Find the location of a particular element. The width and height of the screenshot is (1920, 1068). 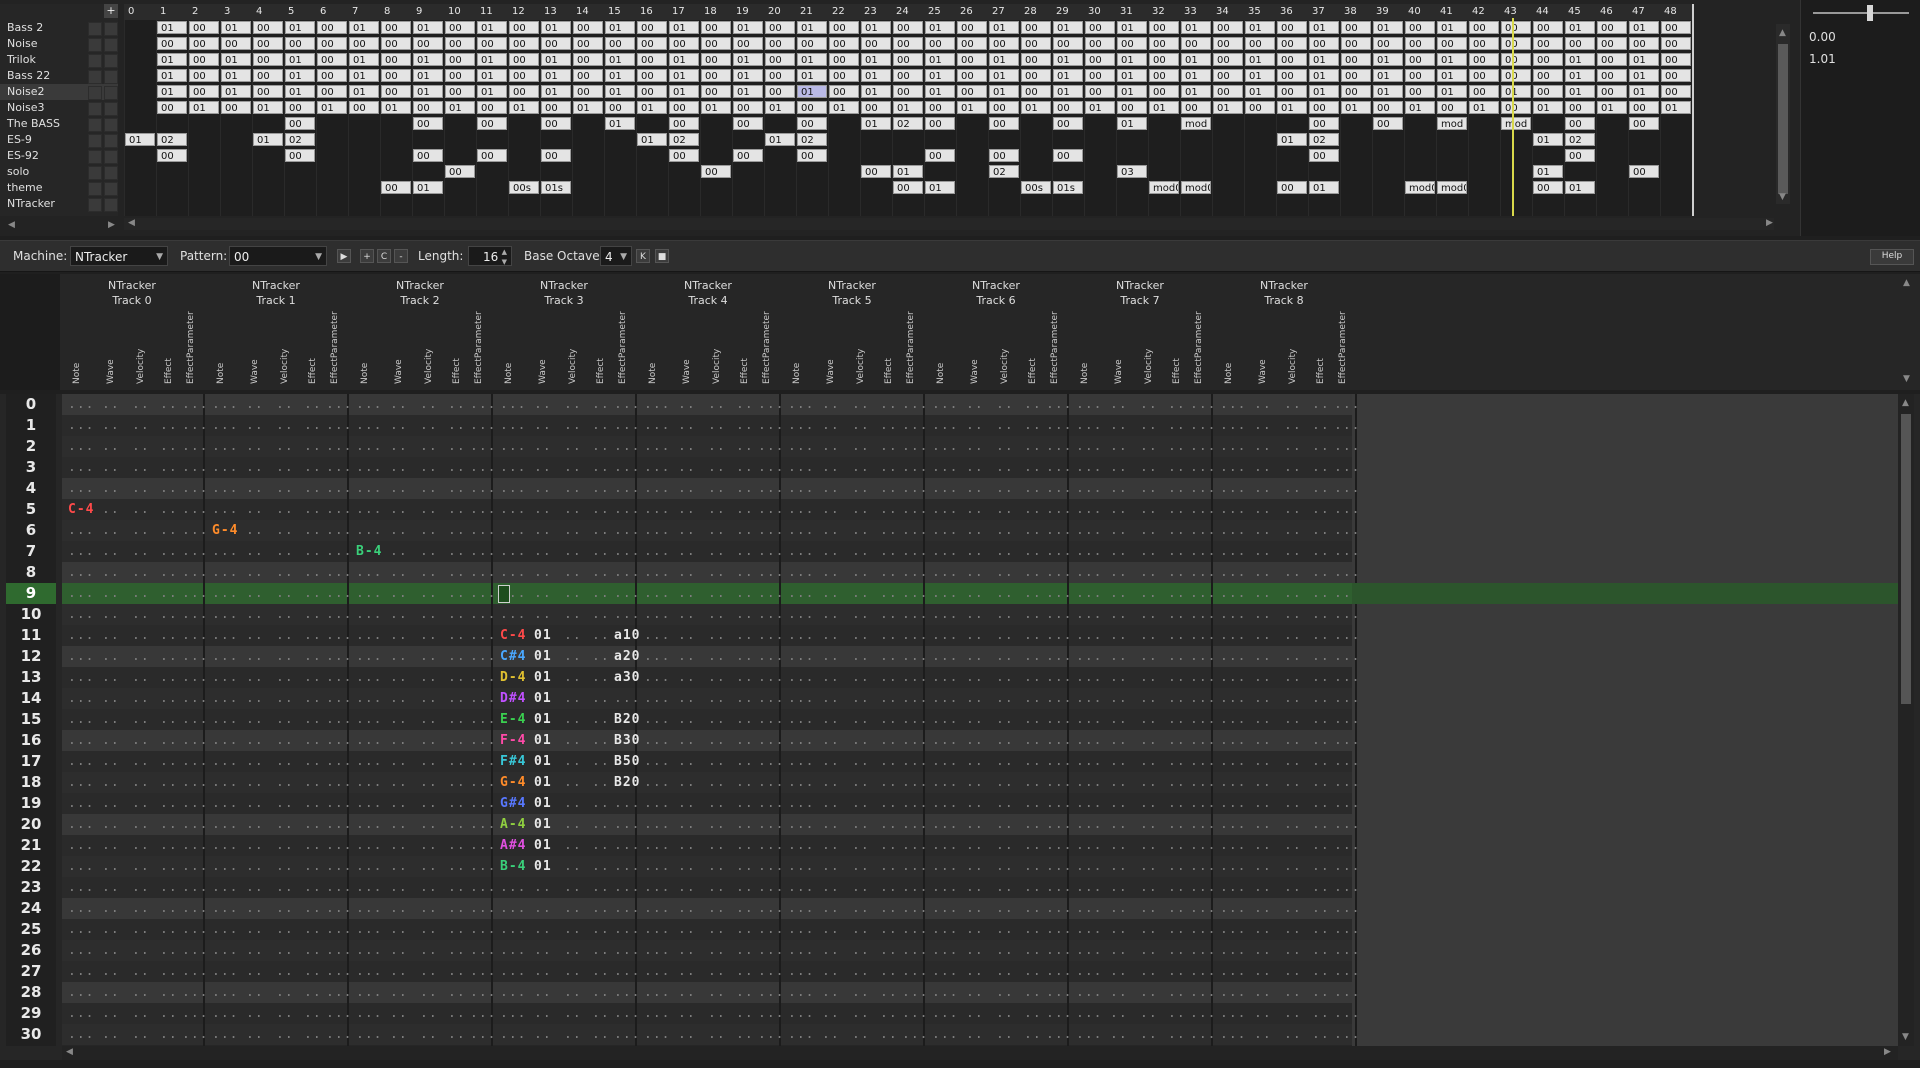

sequence-step-number: 14 is located at coordinates (582, 12).